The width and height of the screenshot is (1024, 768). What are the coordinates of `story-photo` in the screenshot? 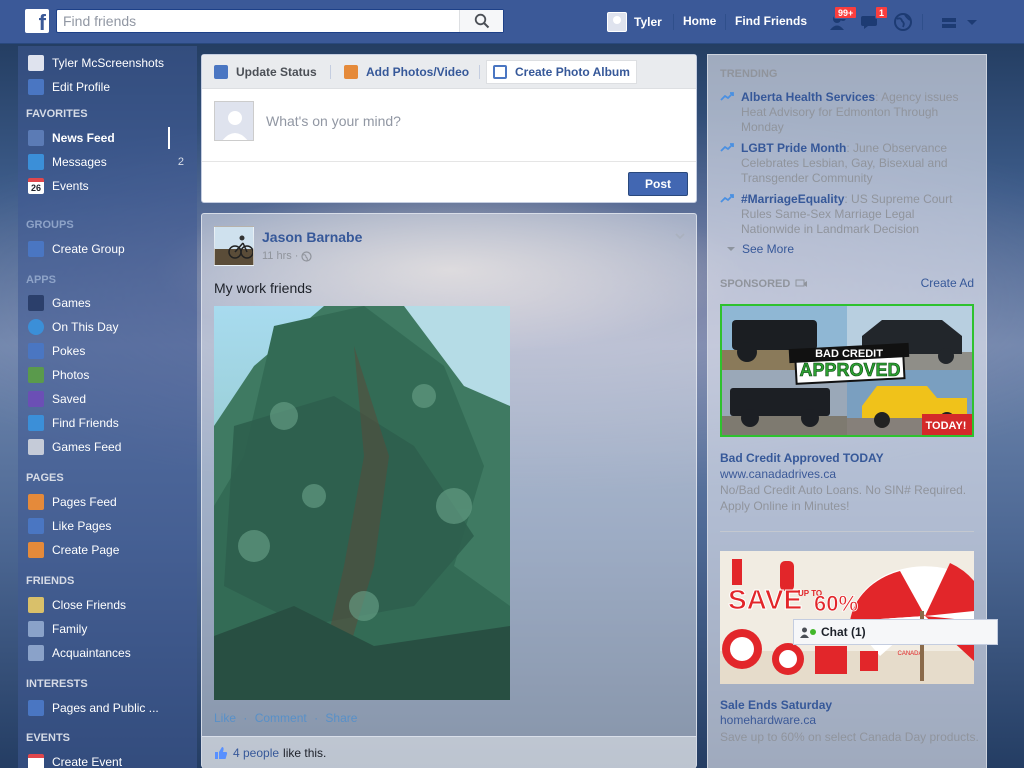 It's located at (362, 503).